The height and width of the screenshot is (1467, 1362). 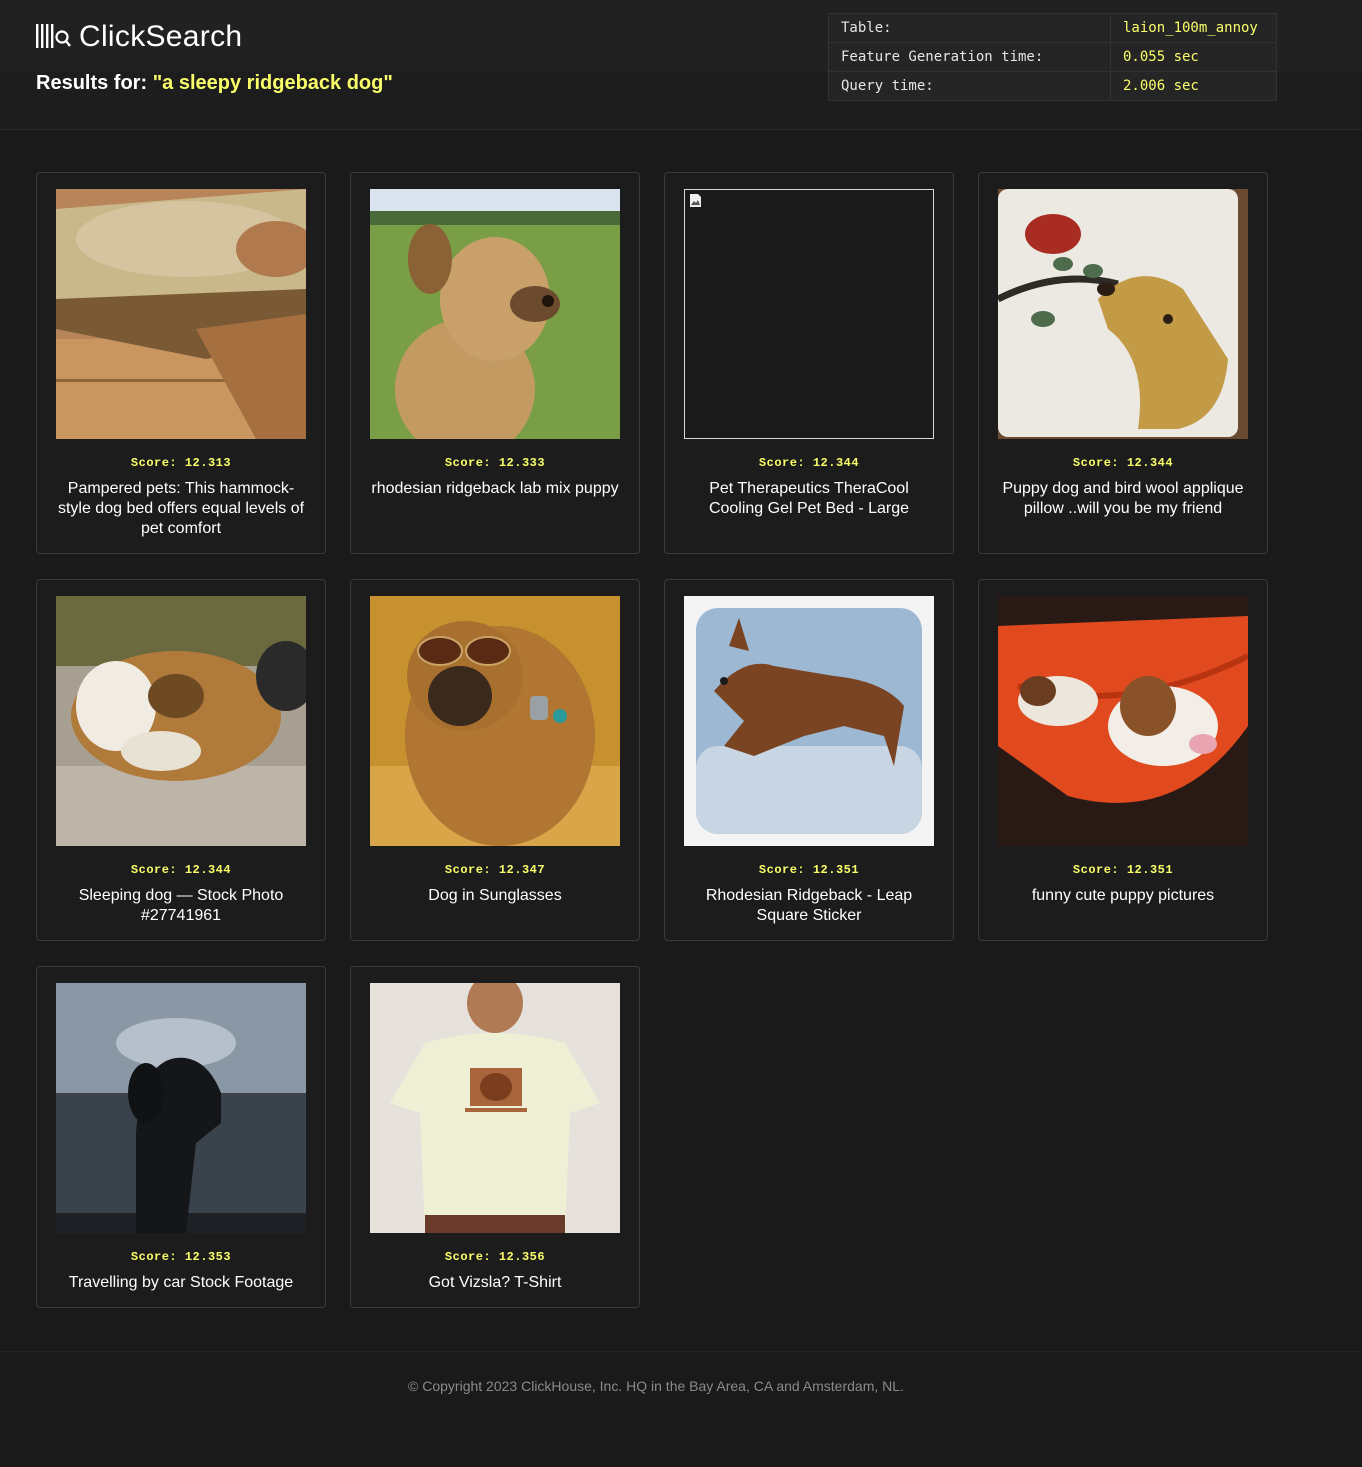 I want to click on score-value: 12.353, so click(x=208, y=1257).